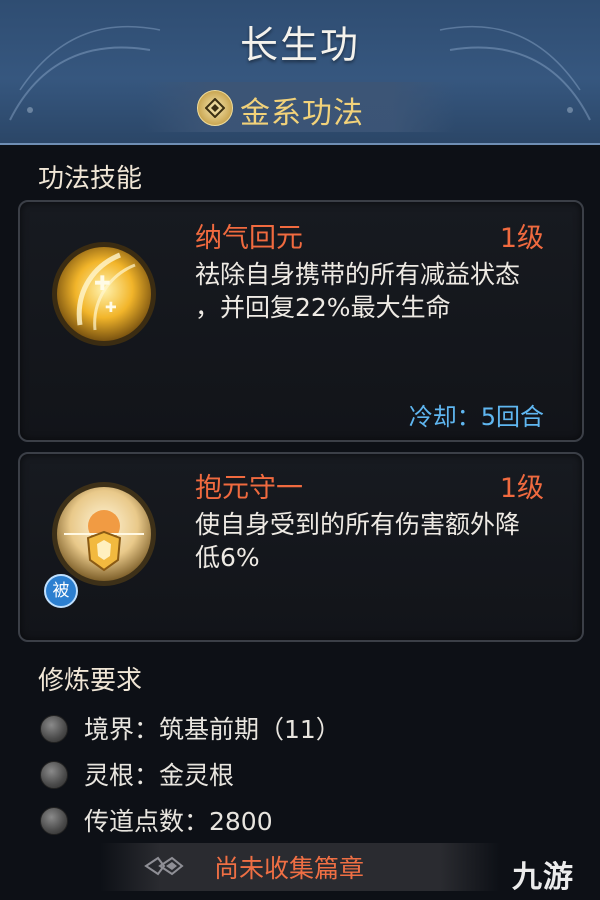 Image resolution: width=600 pixels, height=900 pixels. I want to click on page-title: 长生功, so click(299, 45).